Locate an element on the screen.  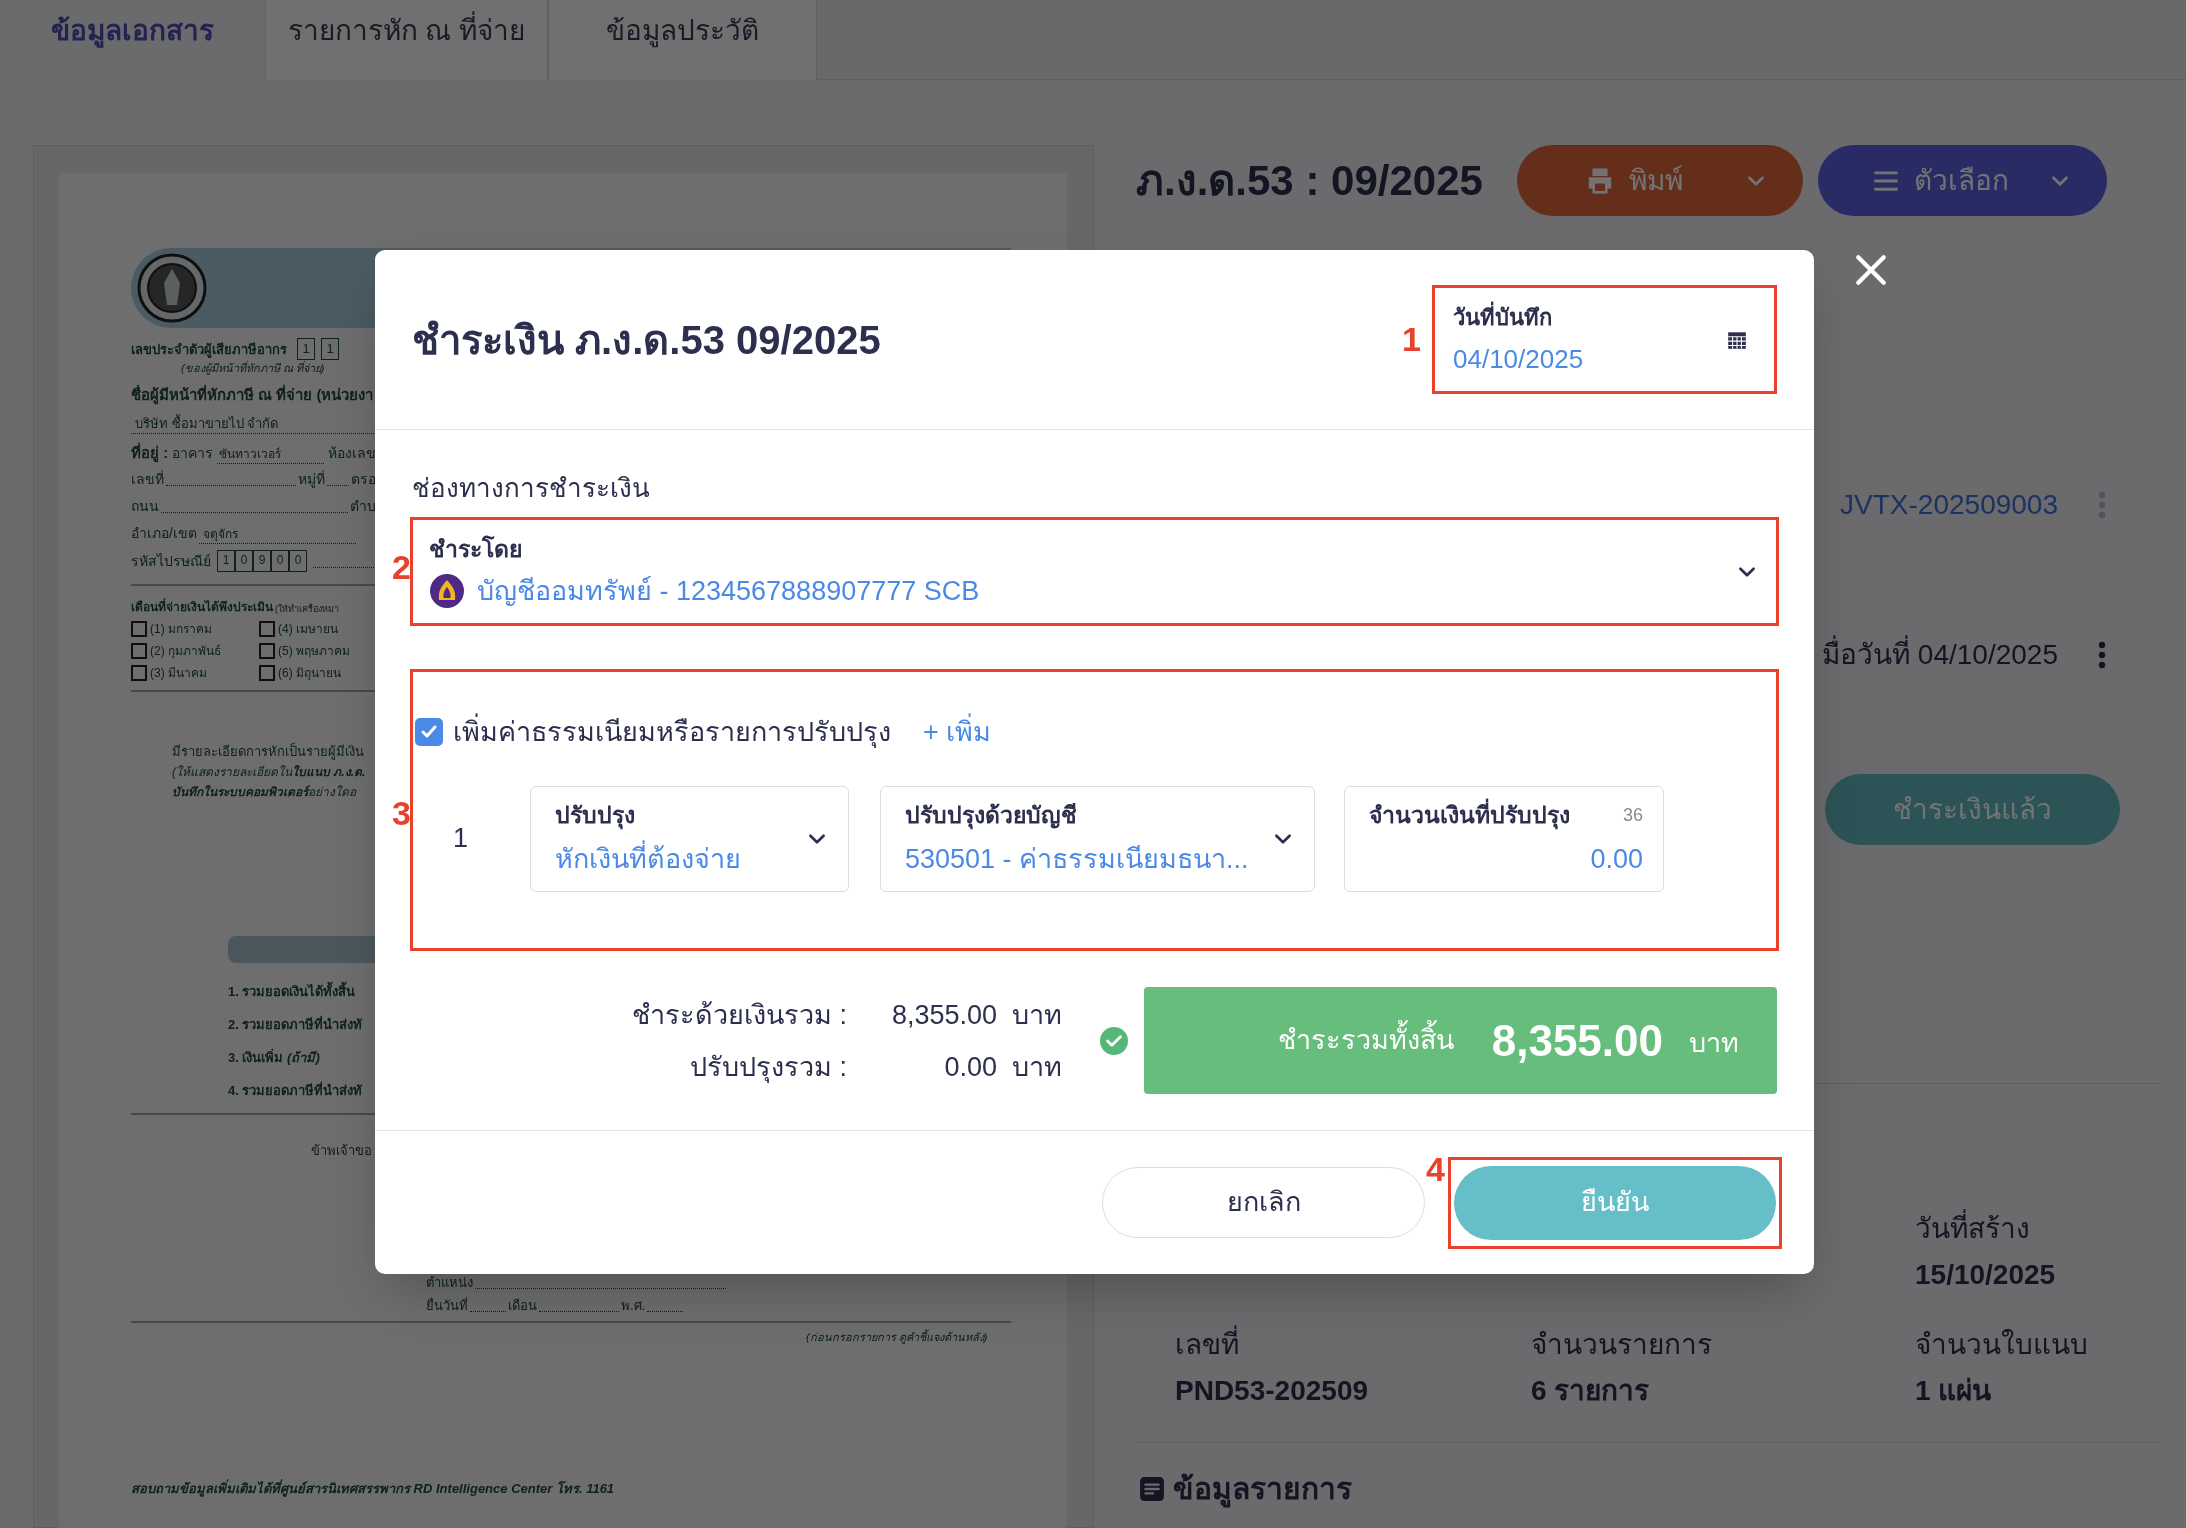
input-field: จำนวนเงินที่ปรับปรุง 36 0.00 is located at coordinates (1504, 838).